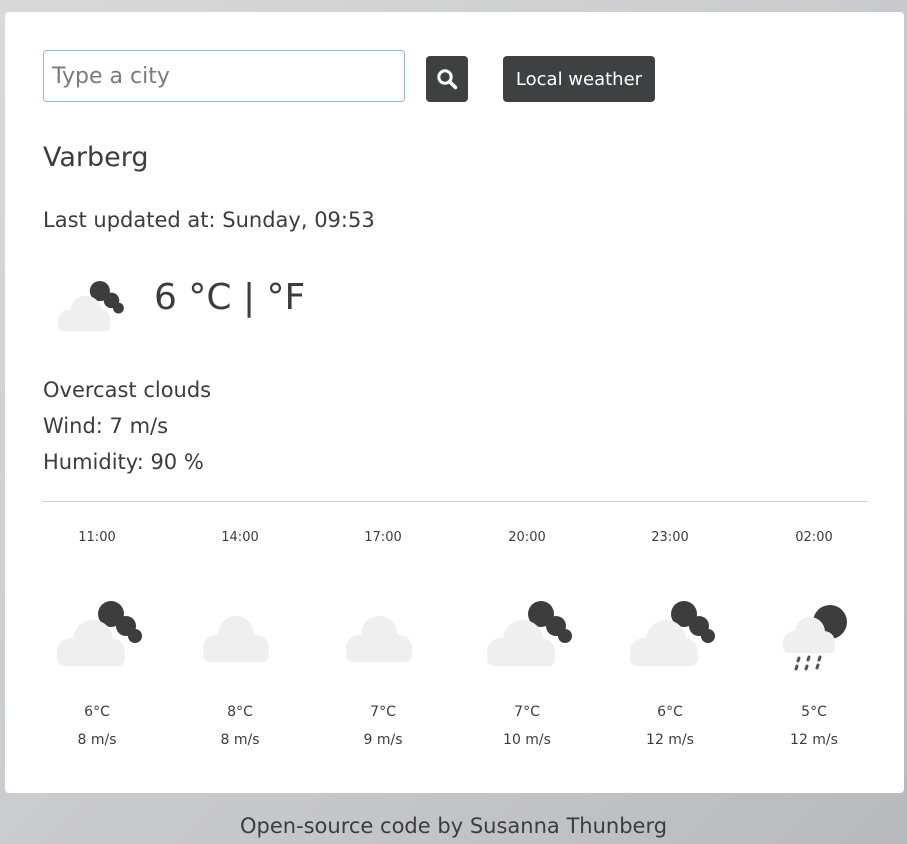 This screenshot has height=844, width=907. Describe the element at coordinates (240, 537) in the screenshot. I see `forecast-time: 14:00` at that location.